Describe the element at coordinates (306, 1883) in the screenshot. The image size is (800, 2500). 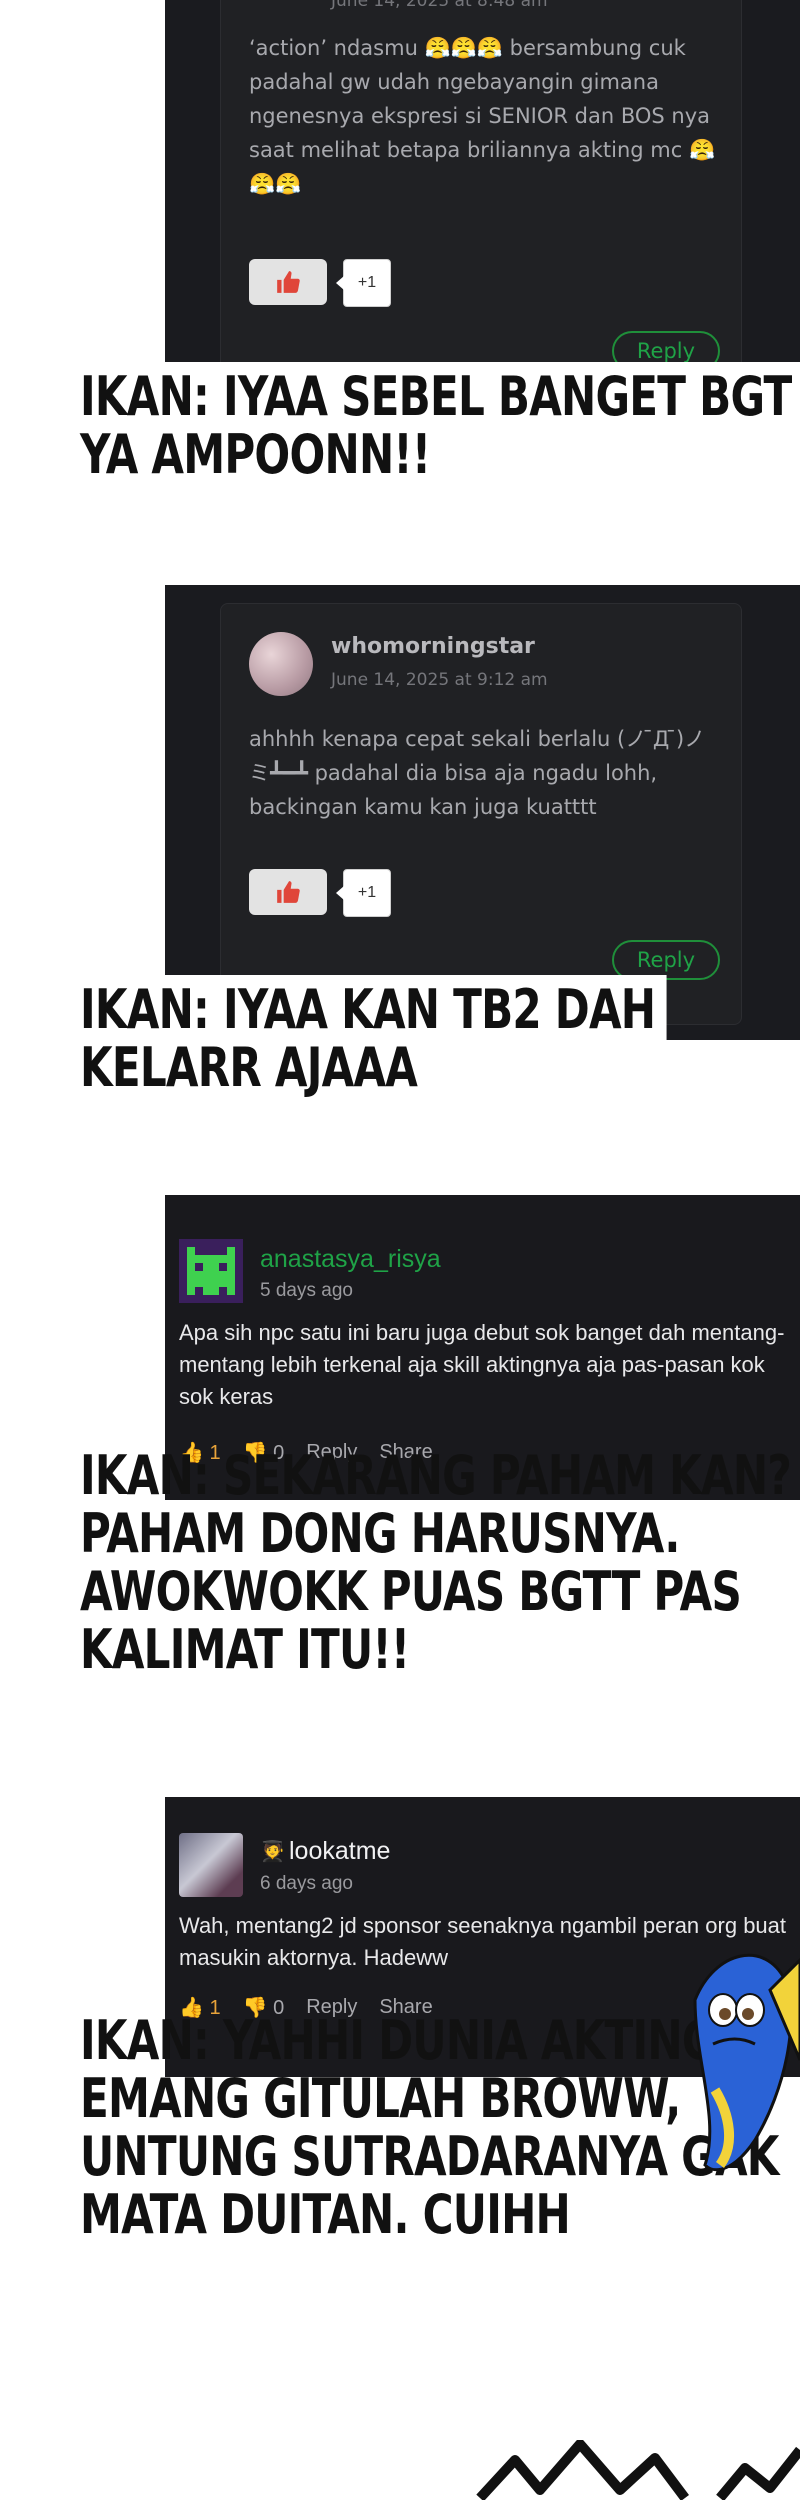
I see `comment-time: 6 days ago` at that location.